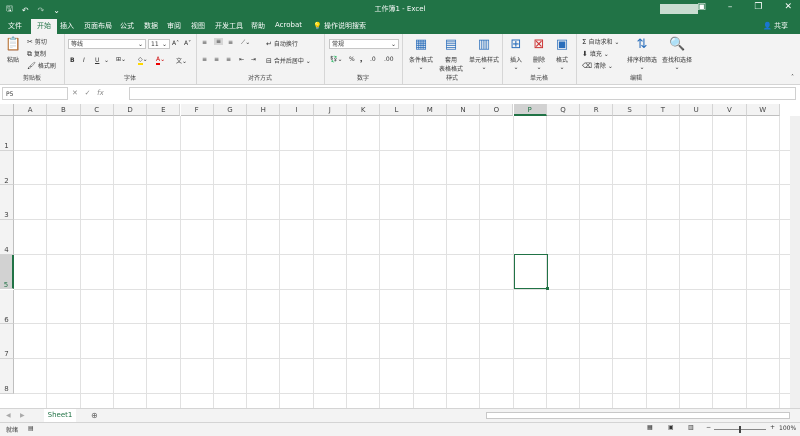  What do you see at coordinates (539, 54) in the screenshot?
I see `delete-cells-button: ⊠ 删除 ⌄` at bounding box center [539, 54].